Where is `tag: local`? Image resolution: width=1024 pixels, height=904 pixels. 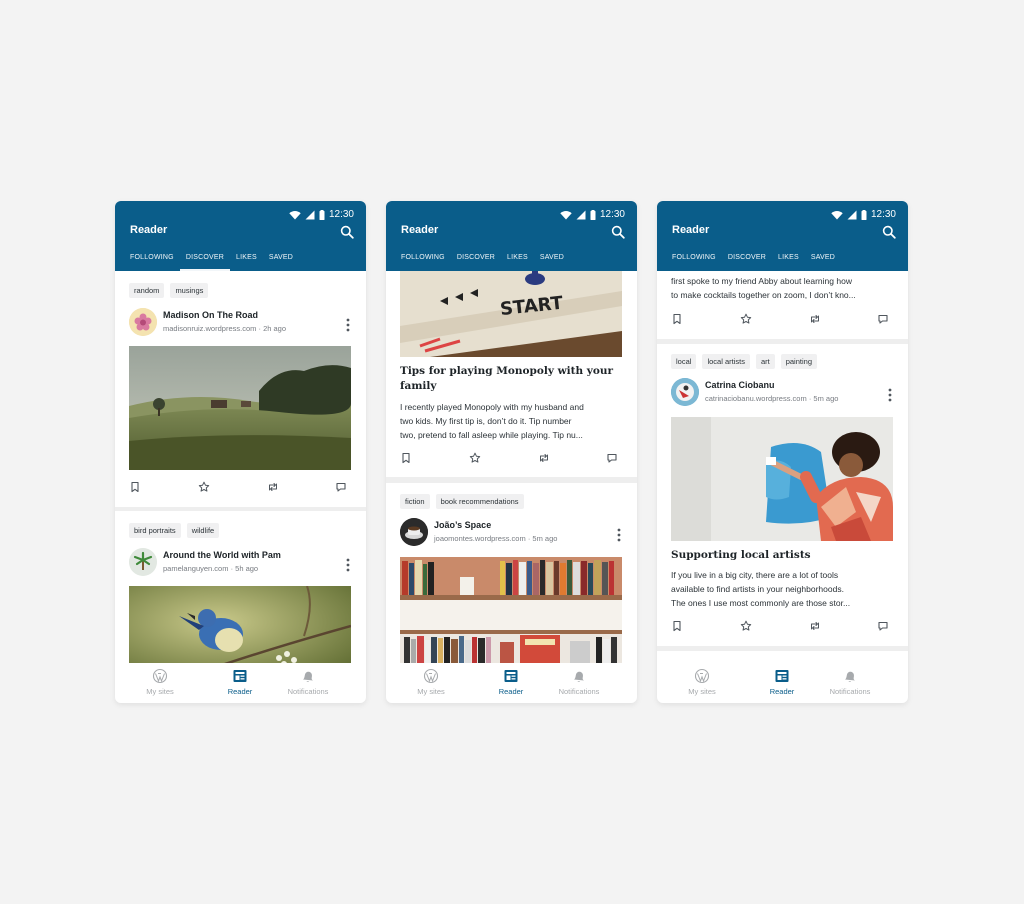 tag: local is located at coordinates (684, 361).